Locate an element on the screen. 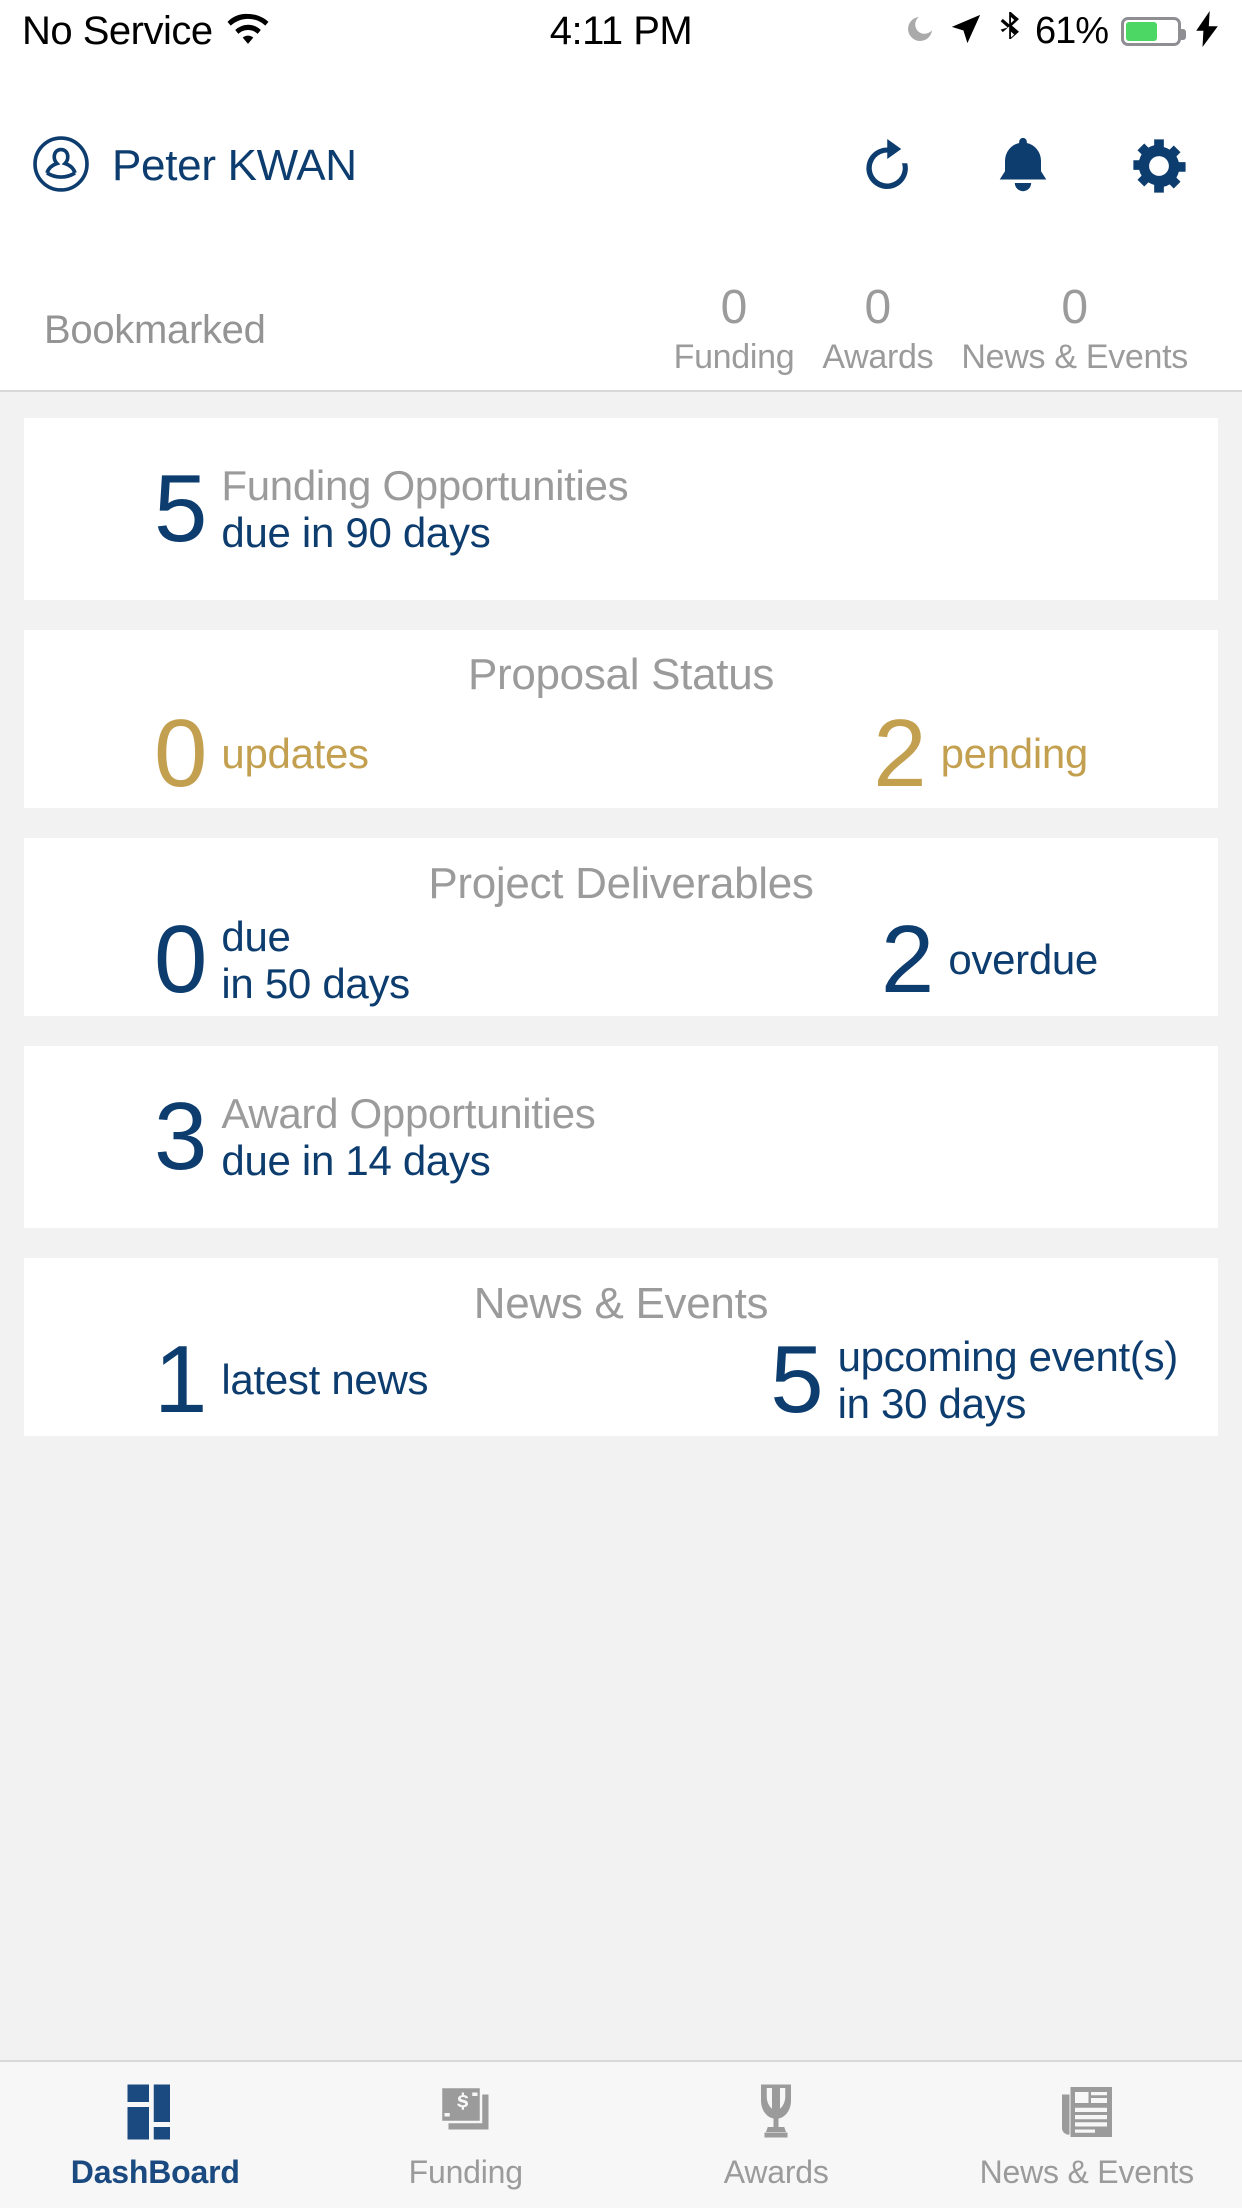 The width and height of the screenshot is (1242, 2208). metric-label-bottom: in 30 days is located at coordinates (932, 1403).